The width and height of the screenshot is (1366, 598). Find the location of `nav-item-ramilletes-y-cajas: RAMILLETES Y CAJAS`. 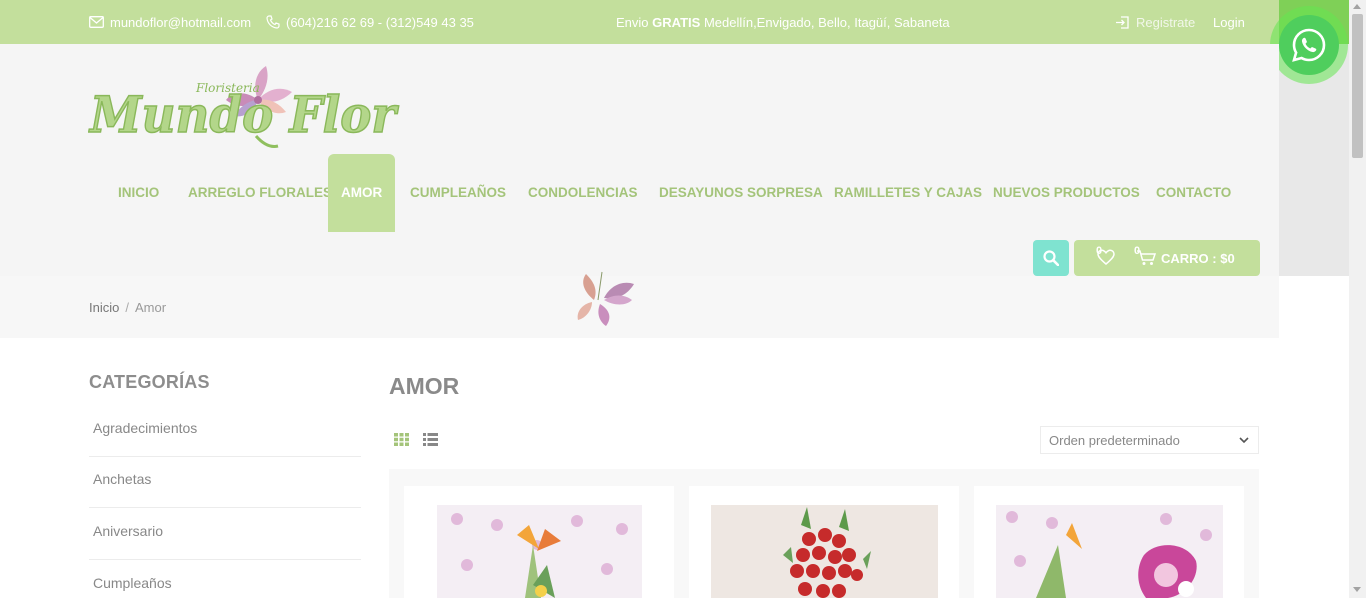

nav-item-ramilletes-y-cajas: RAMILLETES Y CAJAS is located at coordinates (908, 193).